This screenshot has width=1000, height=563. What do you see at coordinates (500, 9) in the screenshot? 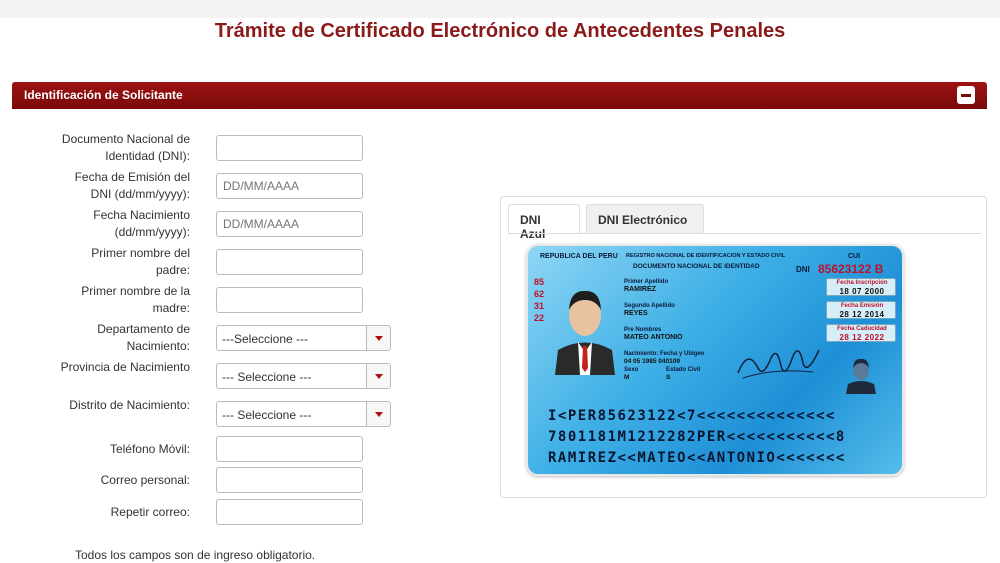
I see `top-band` at bounding box center [500, 9].